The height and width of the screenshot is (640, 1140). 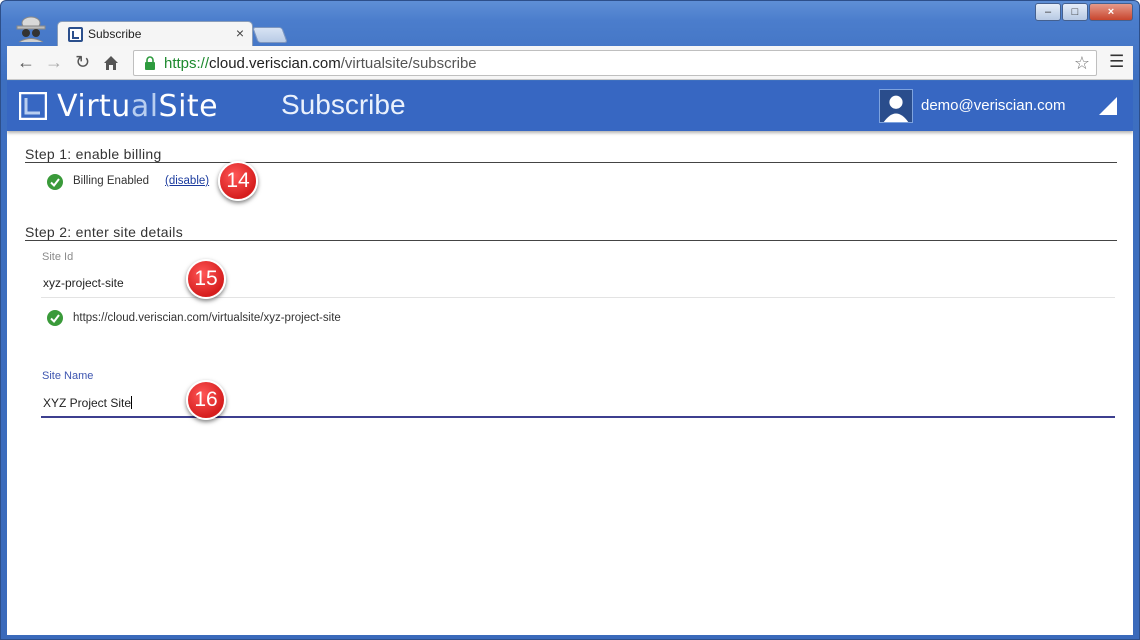 I want to click on step1-divider, so click(x=571, y=162).